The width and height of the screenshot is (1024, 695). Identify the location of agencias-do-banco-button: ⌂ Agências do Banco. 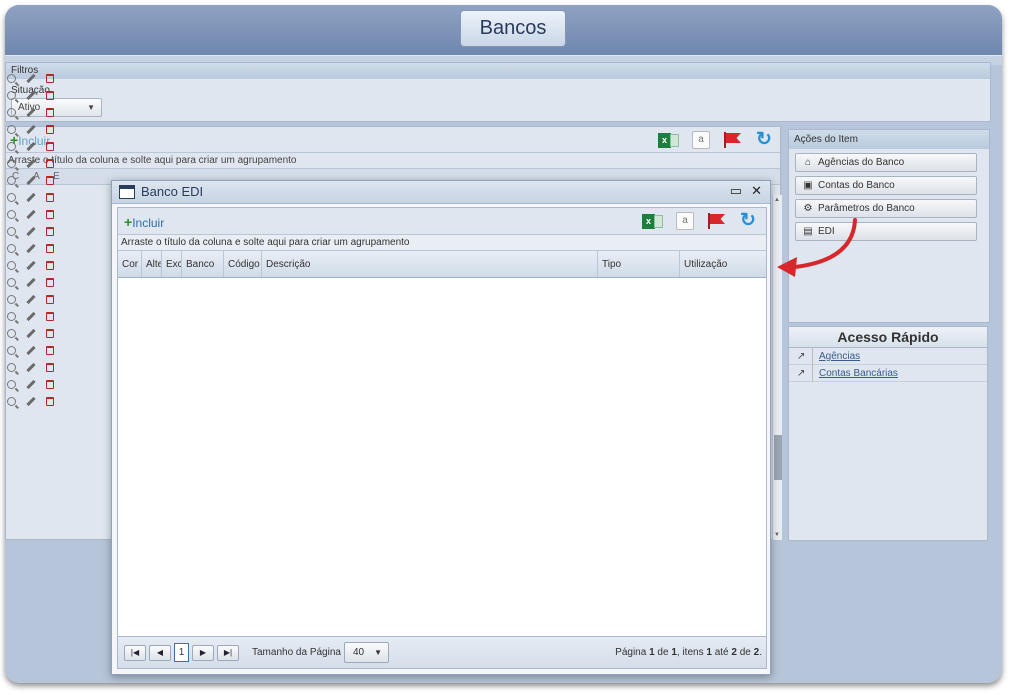
(886, 162).